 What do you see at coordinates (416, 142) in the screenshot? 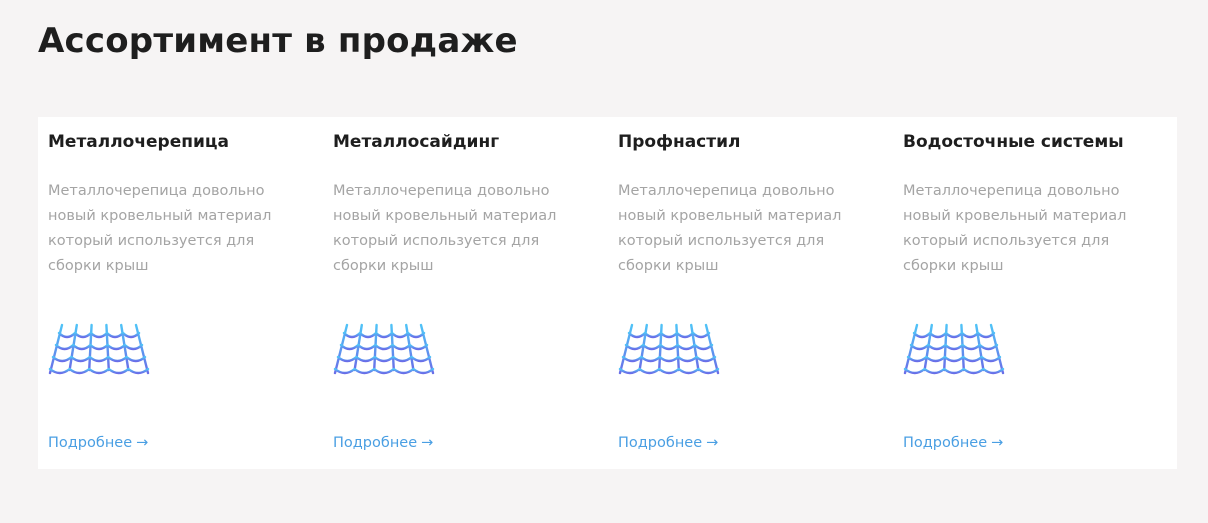
I see `card-title: Металлосайдинг` at bounding box center [416, 142].